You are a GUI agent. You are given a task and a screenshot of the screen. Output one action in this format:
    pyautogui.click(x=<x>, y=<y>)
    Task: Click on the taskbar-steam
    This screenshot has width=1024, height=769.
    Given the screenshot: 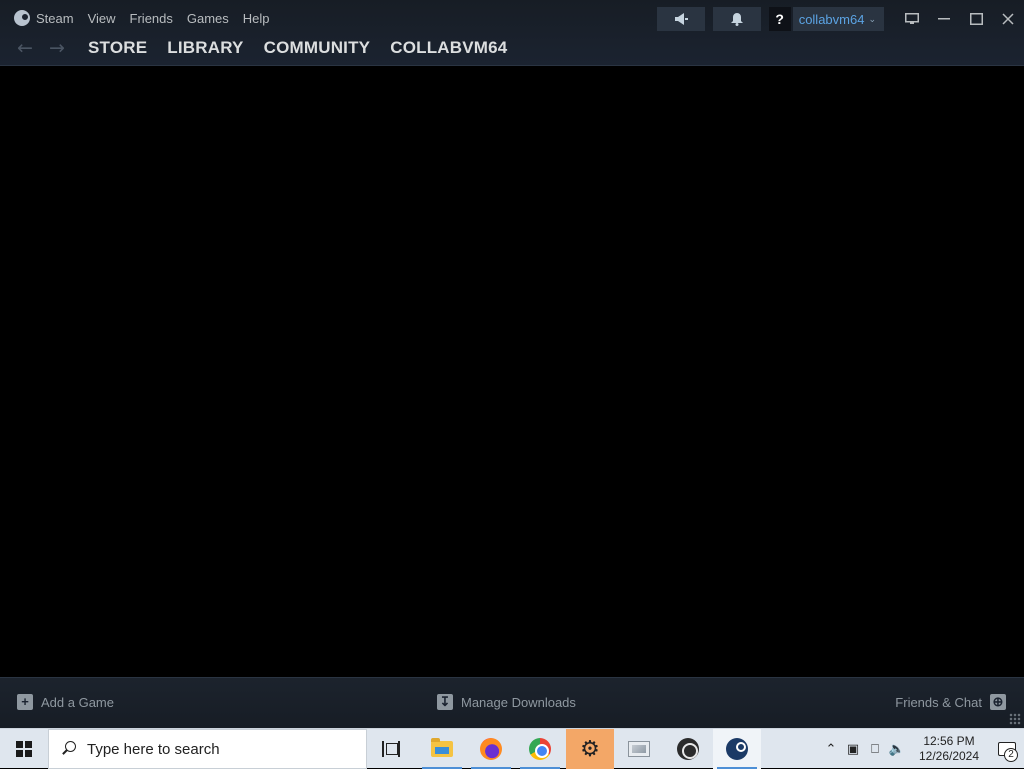 What is the action you would take?
    pyautogui.click(x=737, y=749)
    